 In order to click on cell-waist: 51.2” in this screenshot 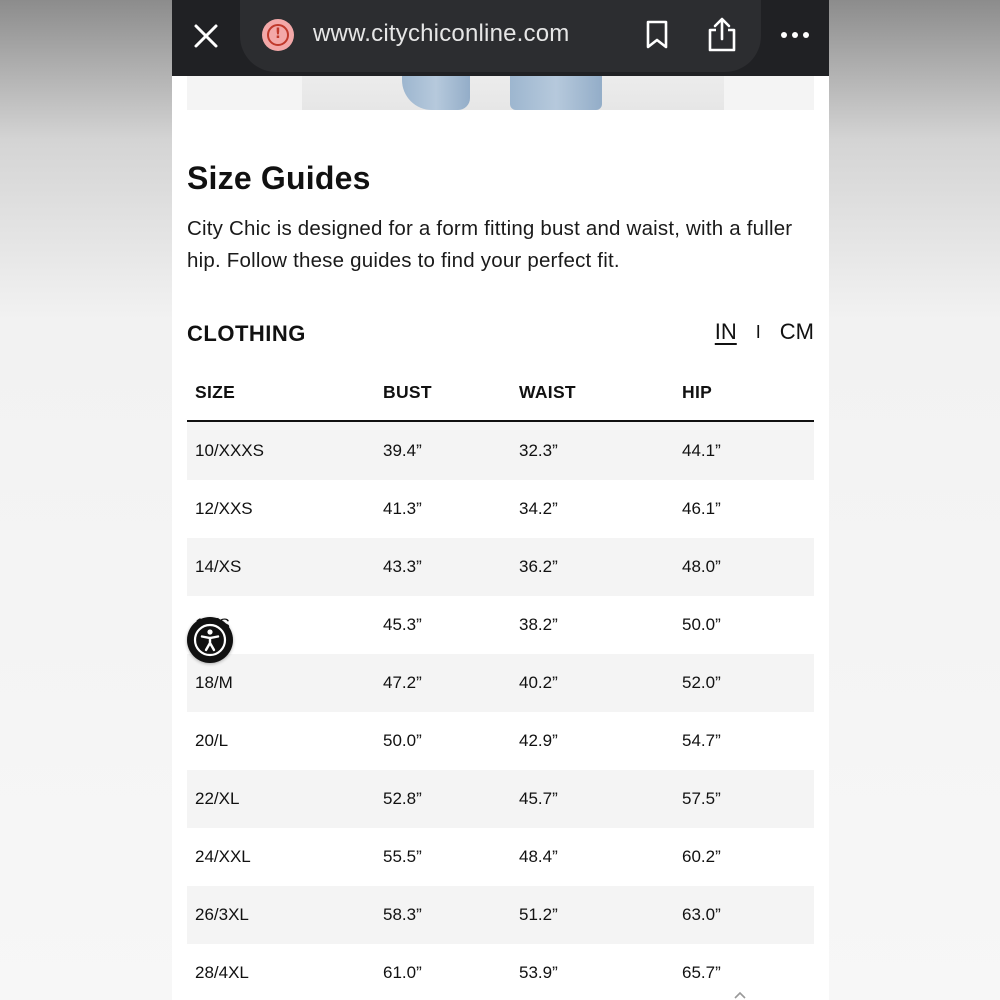, I will do `click(600, 915)`.